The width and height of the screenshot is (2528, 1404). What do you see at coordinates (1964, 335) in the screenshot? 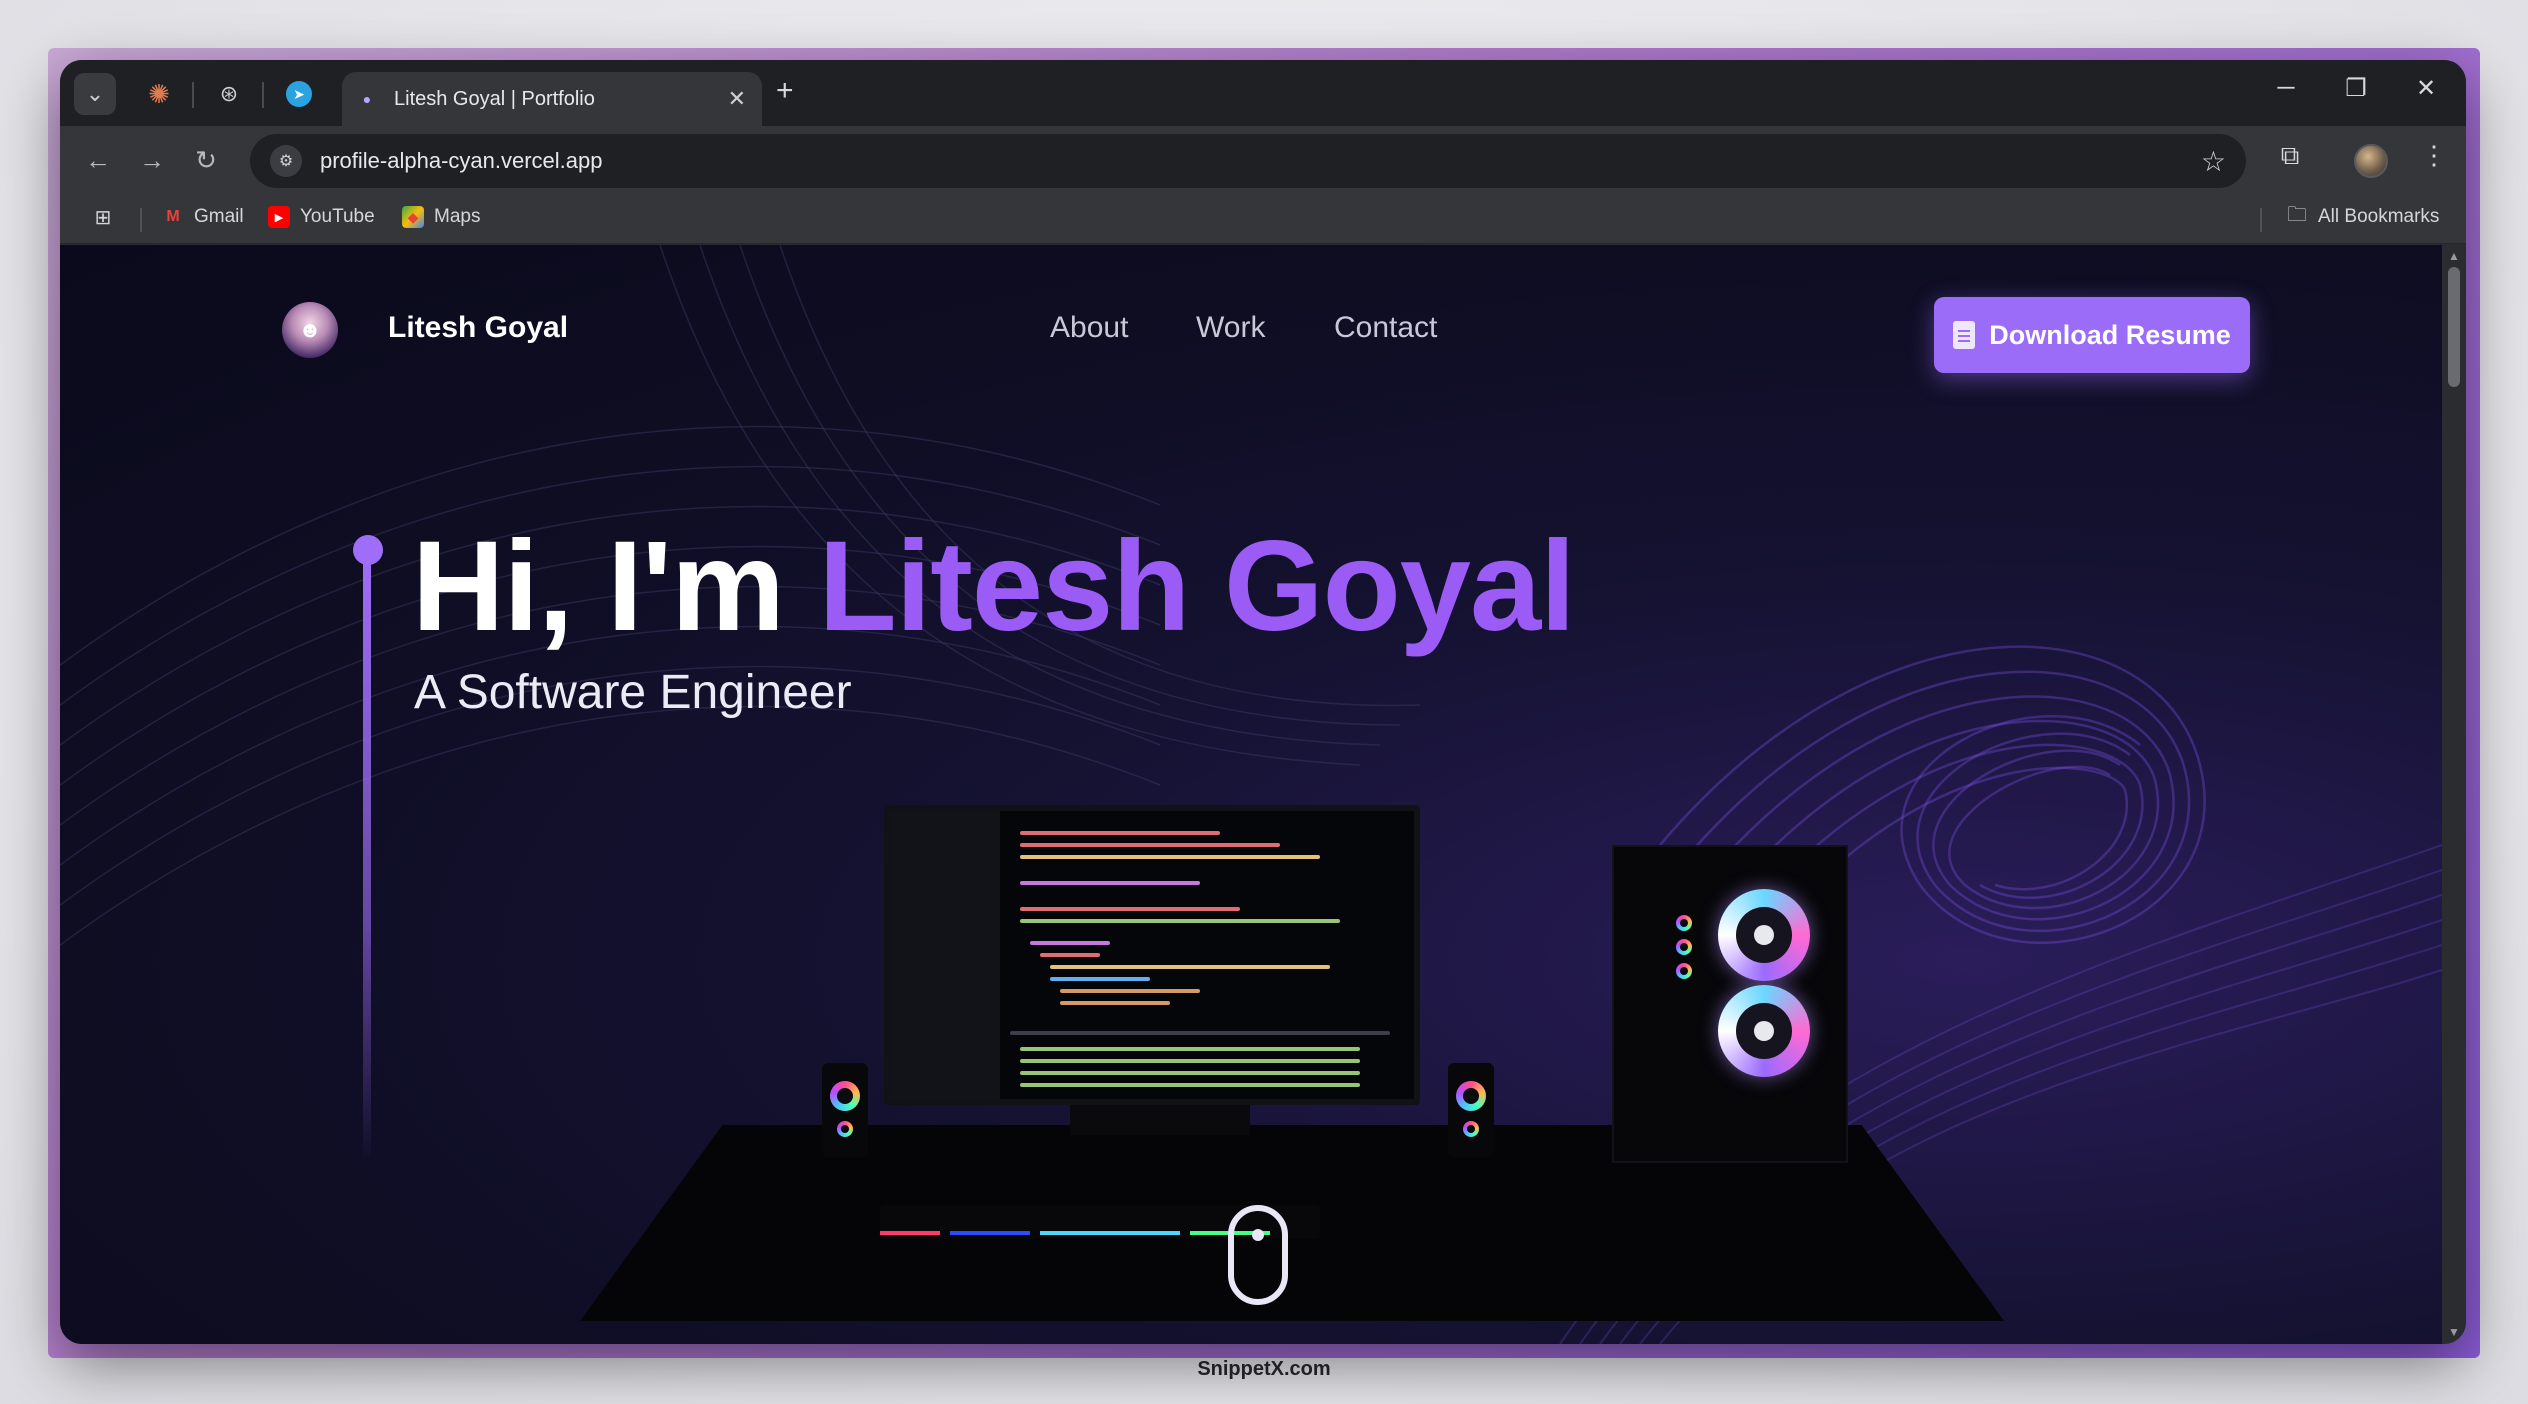
I see `clipboard-icon` at bounding box center [1964, 335].